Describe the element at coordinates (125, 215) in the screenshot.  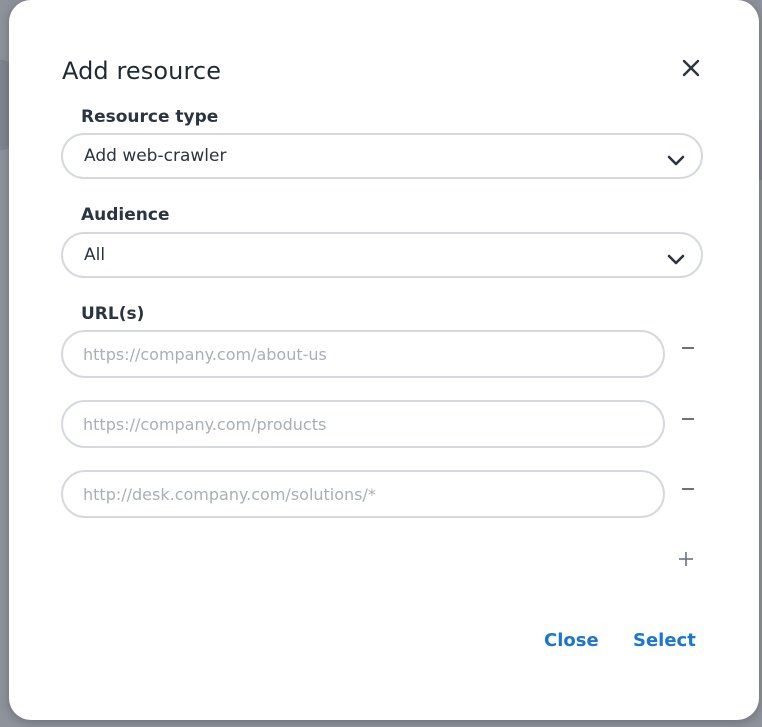
I see `audience-label: Audience` at that location.